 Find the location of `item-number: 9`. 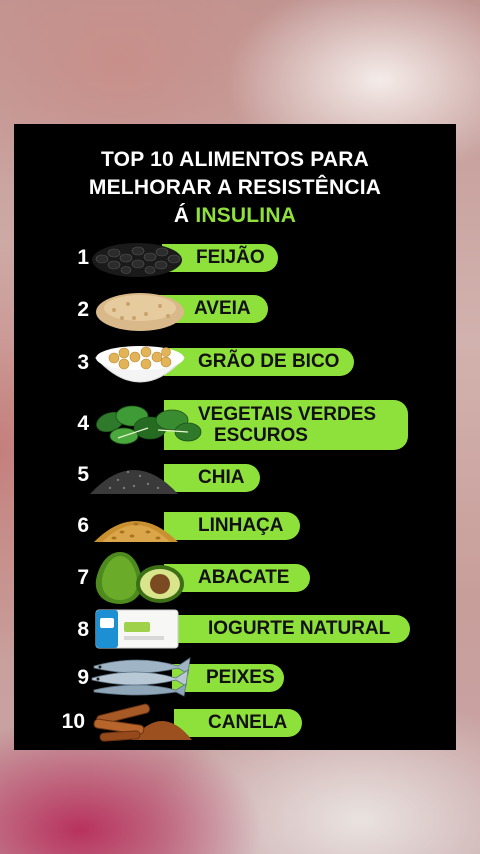

item-number: 9 is located at coordinates (83, 677).